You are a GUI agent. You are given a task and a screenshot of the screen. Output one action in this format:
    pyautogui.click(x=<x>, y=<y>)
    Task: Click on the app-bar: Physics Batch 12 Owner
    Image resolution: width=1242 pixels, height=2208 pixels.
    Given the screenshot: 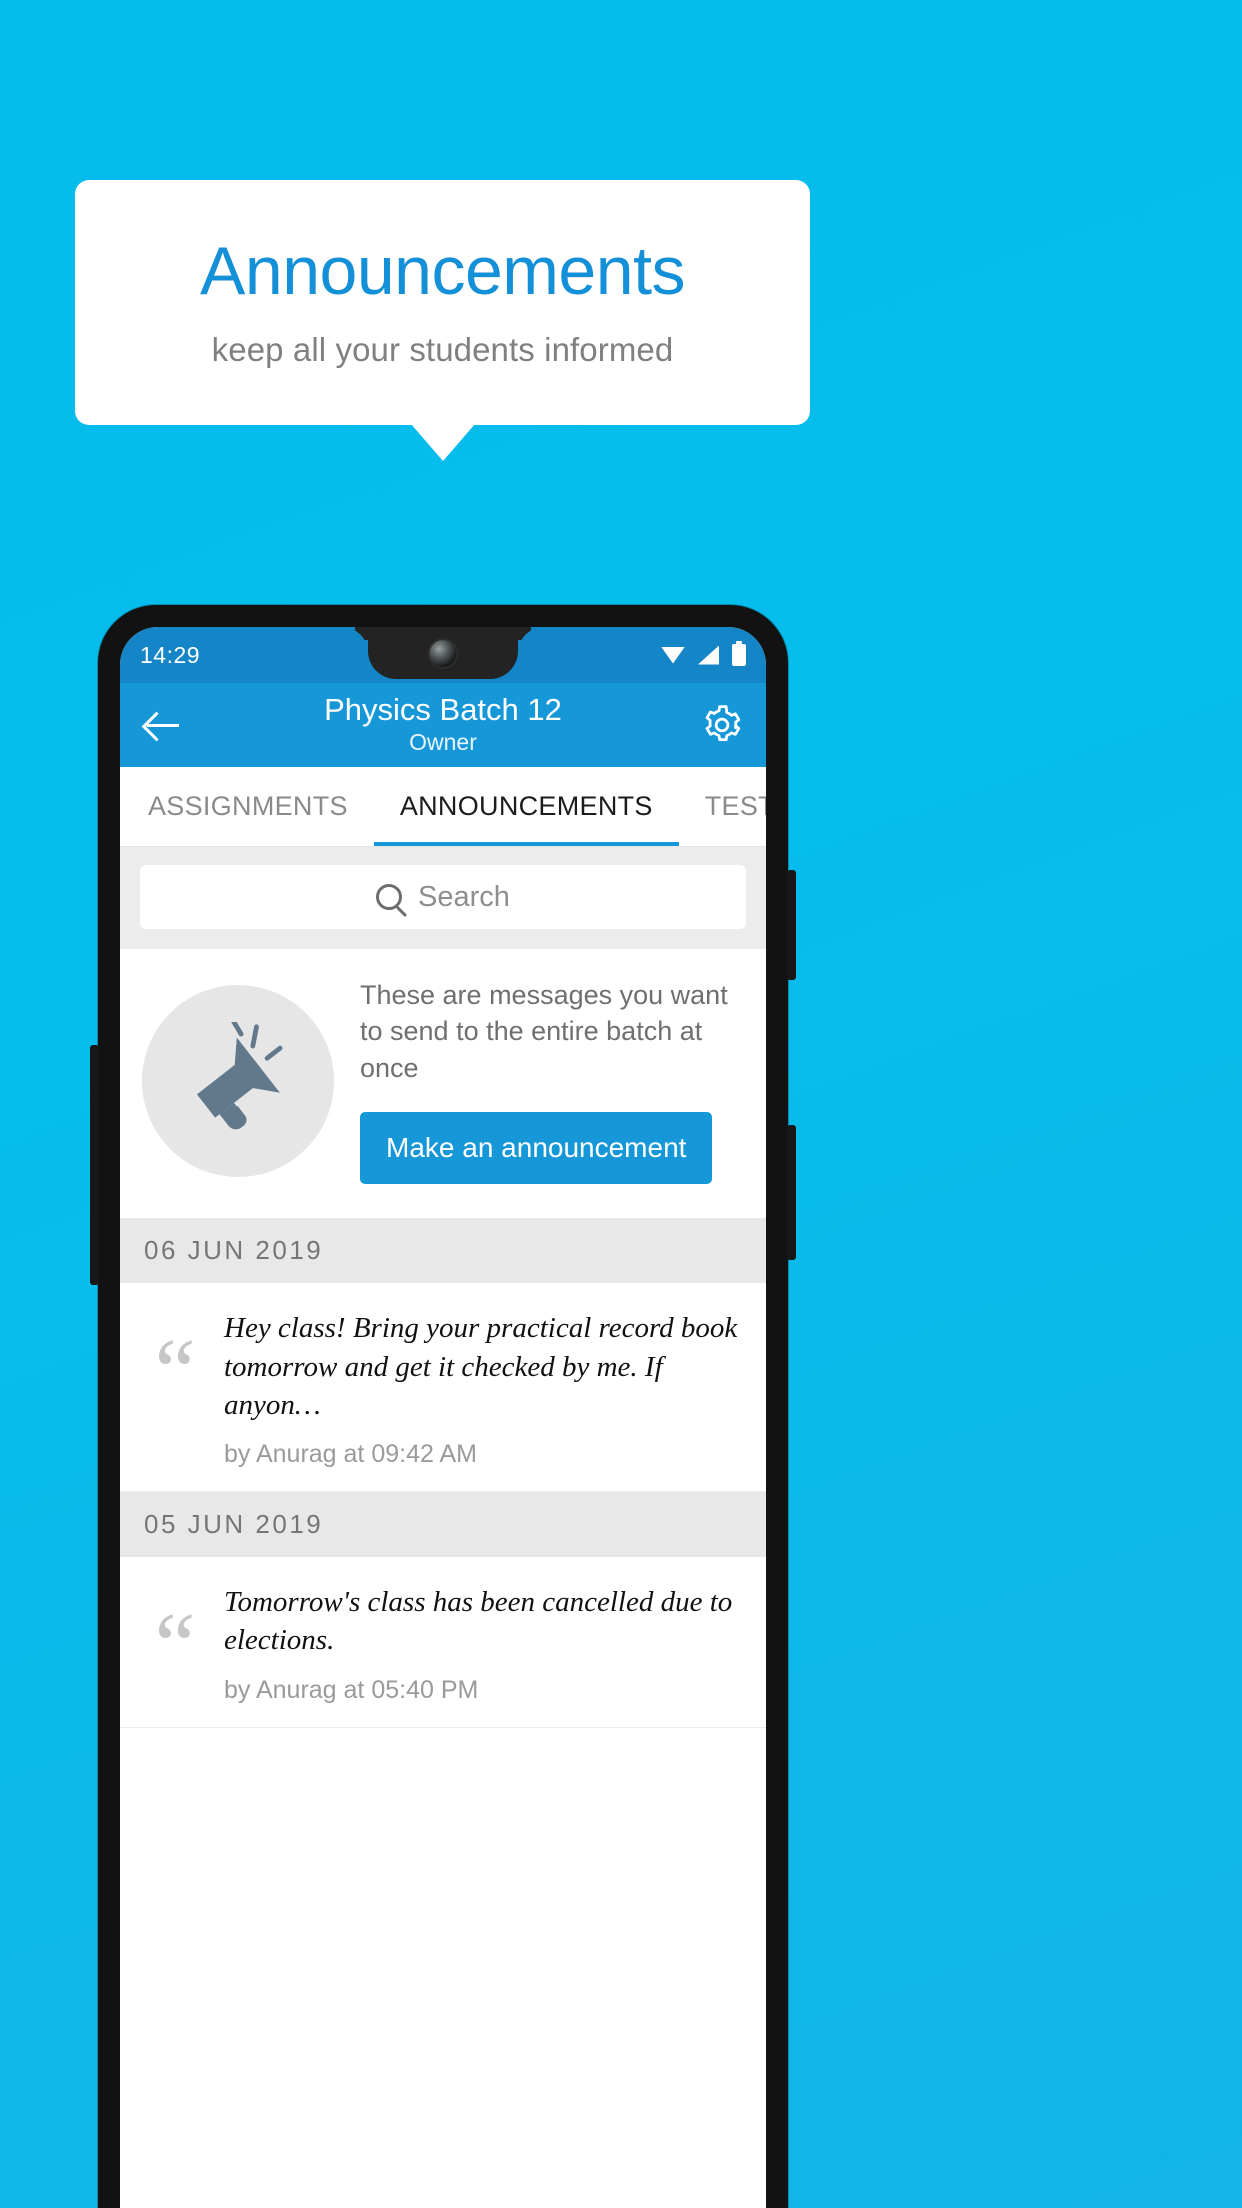 What is the action you would take?
    pyautogui.click(x=443, y=725)
    